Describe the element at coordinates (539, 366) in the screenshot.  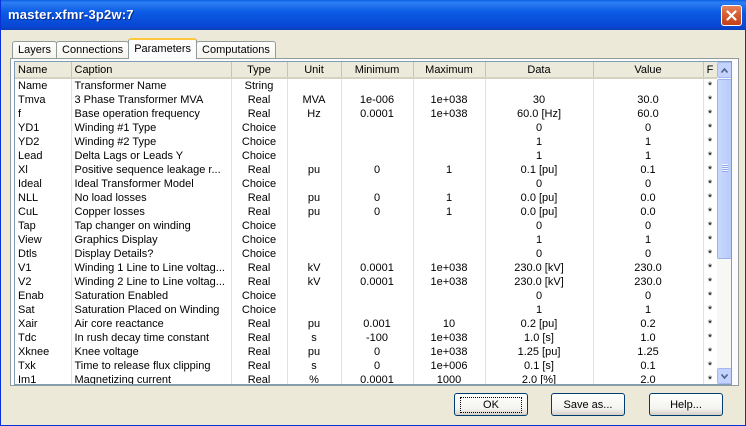
I see `cell-data: 0.1 [s]` at that location.